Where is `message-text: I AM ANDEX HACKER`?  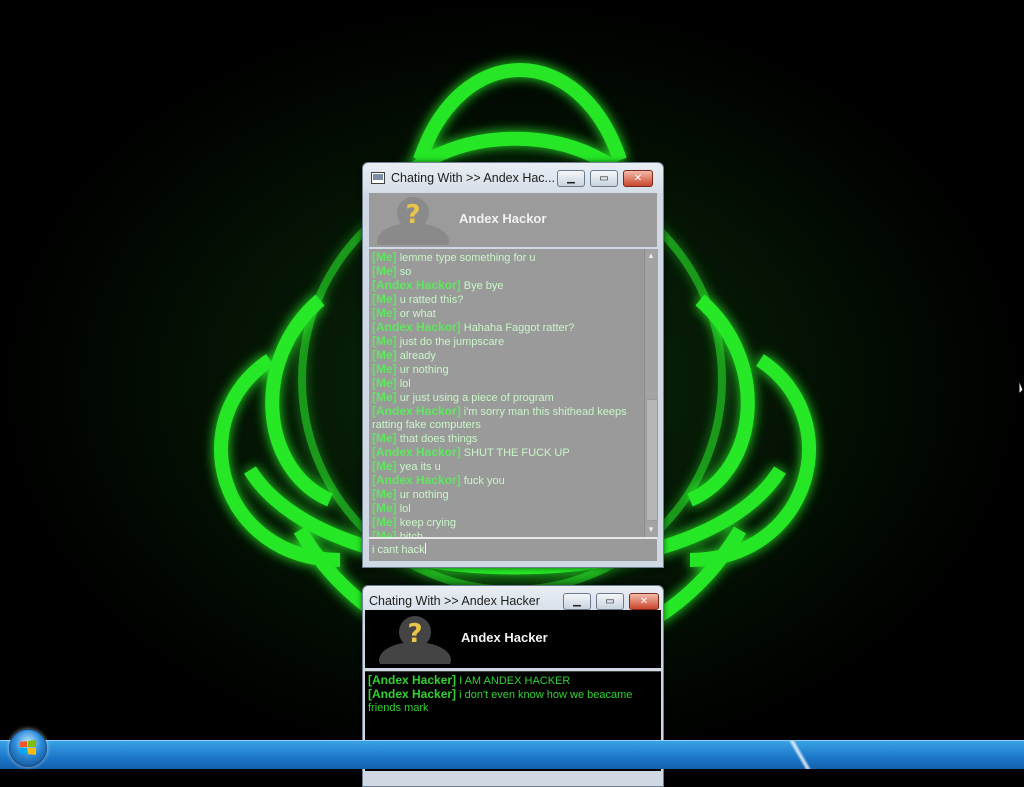 message-text: I AM ANDEX HACKER is located at coordinates (513, 681).